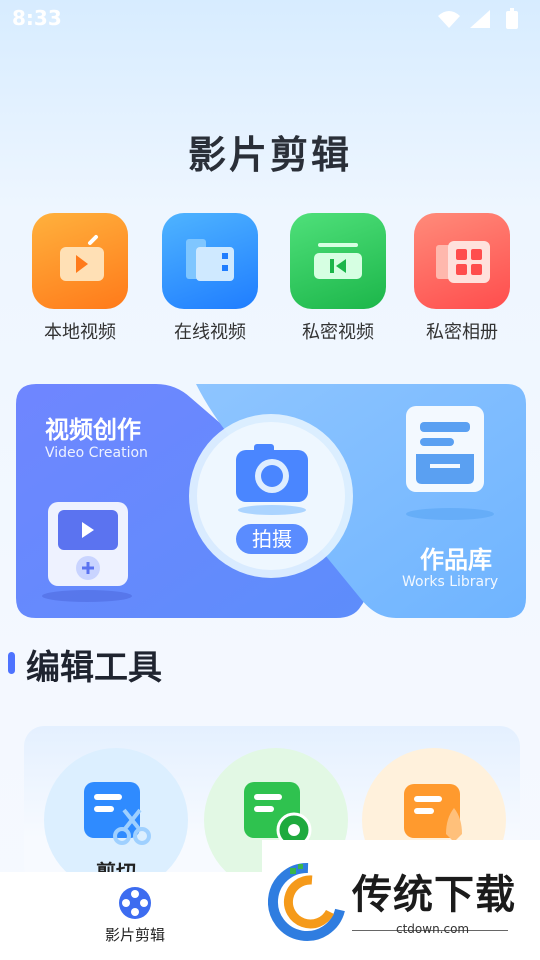 This screenshot has width=540, height=960. Describe the element at coordinates (269, 155) in the screenshot. I see `page-title: 影片剪辑` at that location.